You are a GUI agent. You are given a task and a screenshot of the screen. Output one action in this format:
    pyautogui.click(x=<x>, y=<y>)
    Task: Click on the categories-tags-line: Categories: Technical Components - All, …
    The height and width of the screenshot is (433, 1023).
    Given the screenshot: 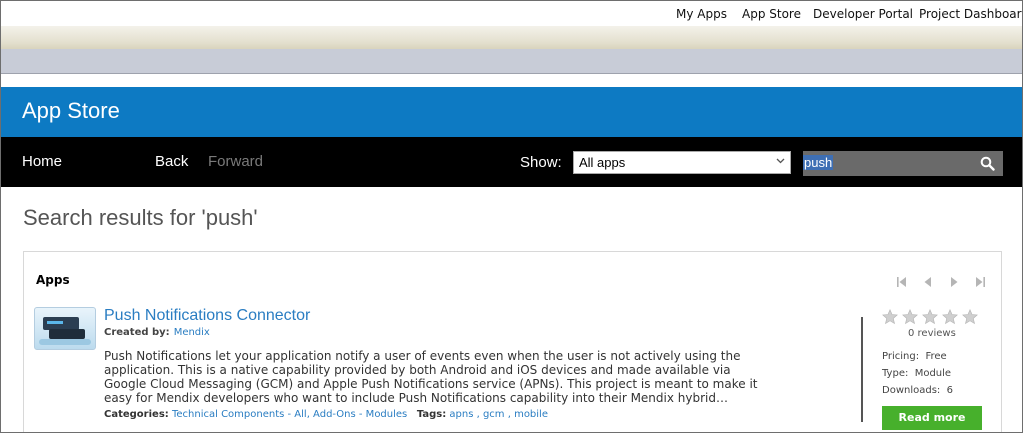 What is the action you would take?
    pyautogui.click(x=326, y=414)
    